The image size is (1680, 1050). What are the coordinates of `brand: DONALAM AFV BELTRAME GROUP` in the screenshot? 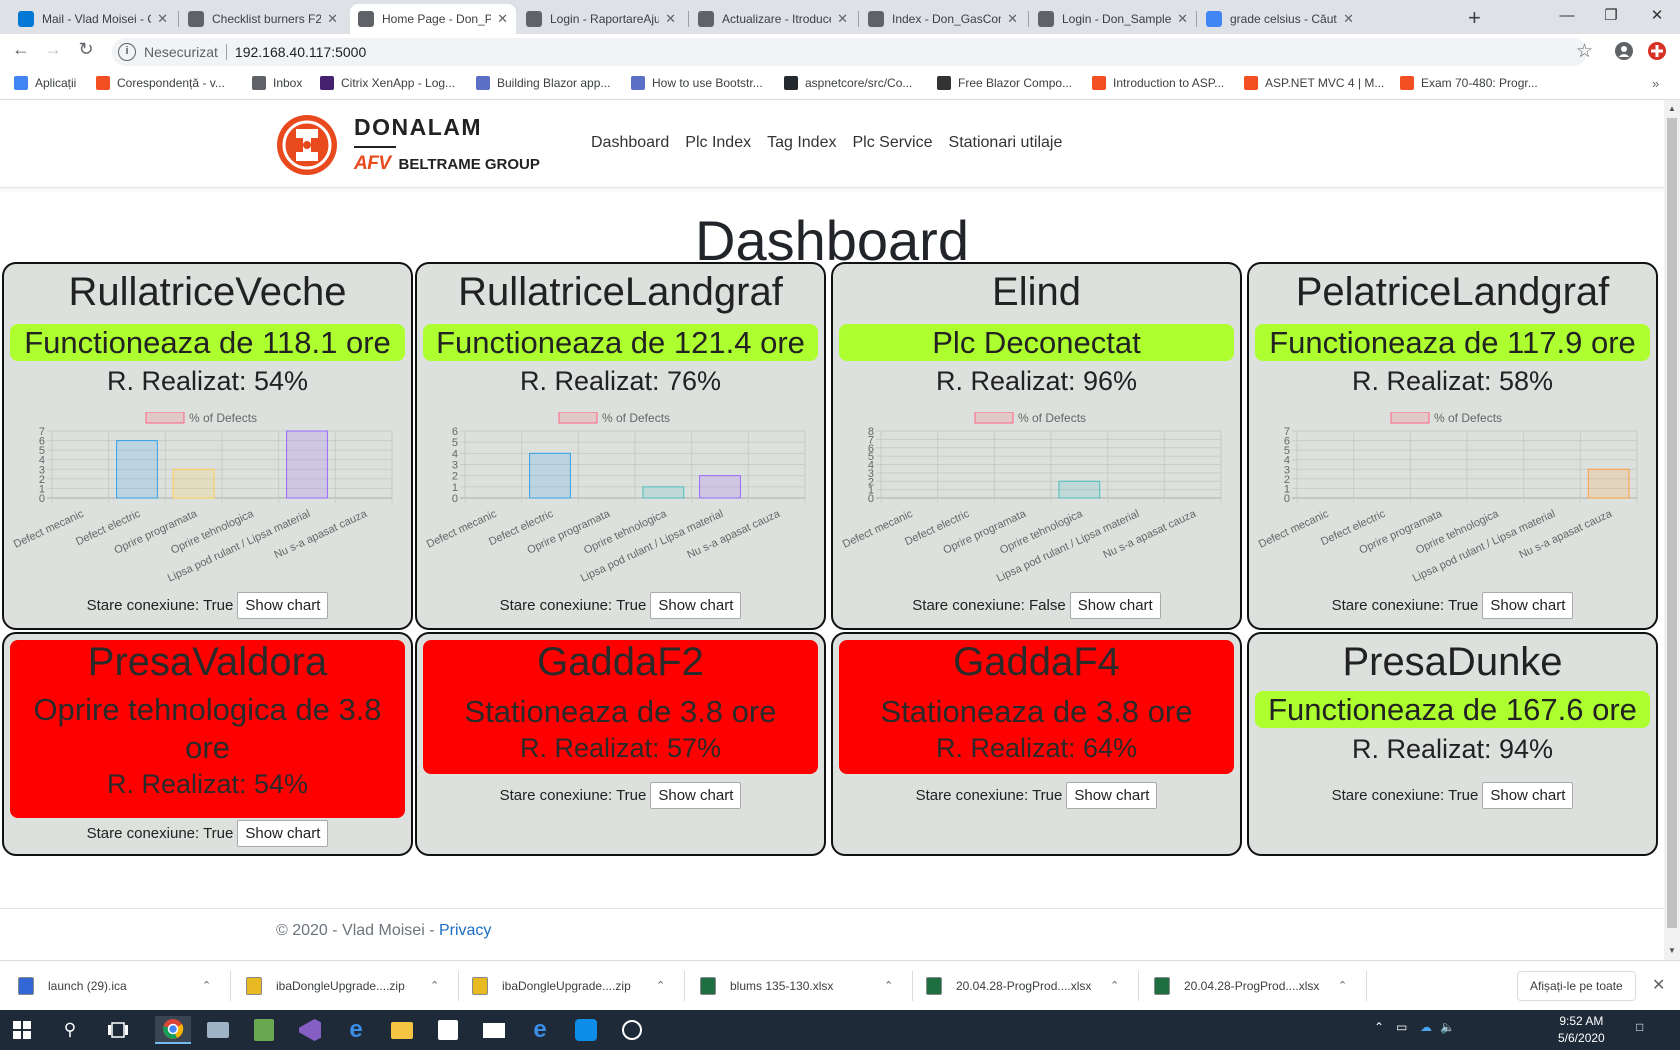 It's located at (447, 144).